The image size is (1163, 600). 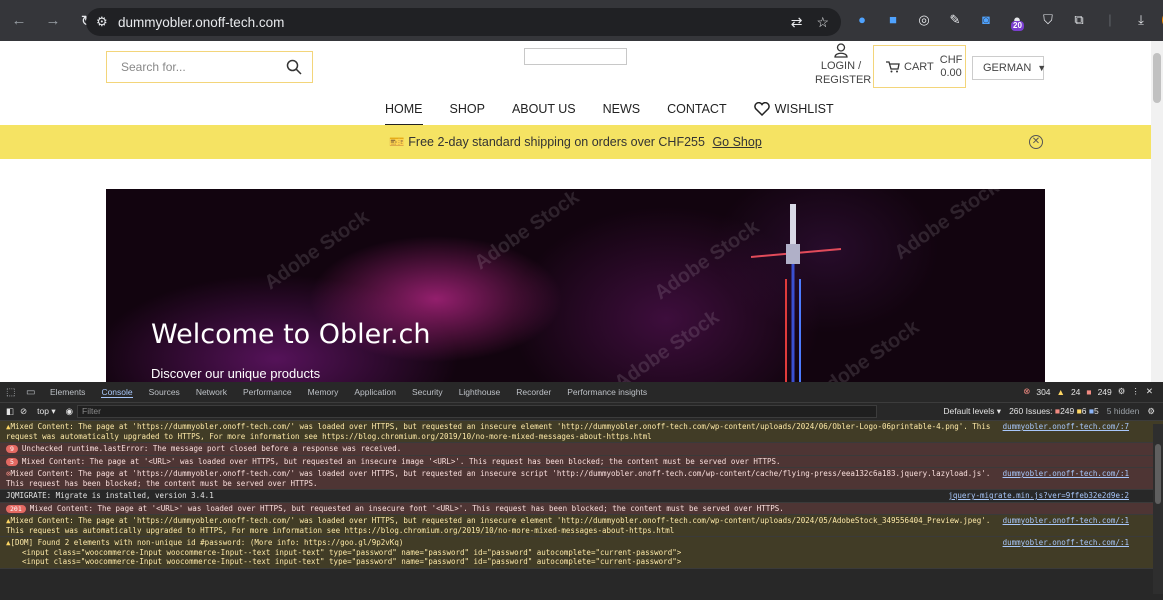 What do you see at coordinates (19, 20) in the screenshot?
I see `back-icon: ←` at bounding box center [19, 20].